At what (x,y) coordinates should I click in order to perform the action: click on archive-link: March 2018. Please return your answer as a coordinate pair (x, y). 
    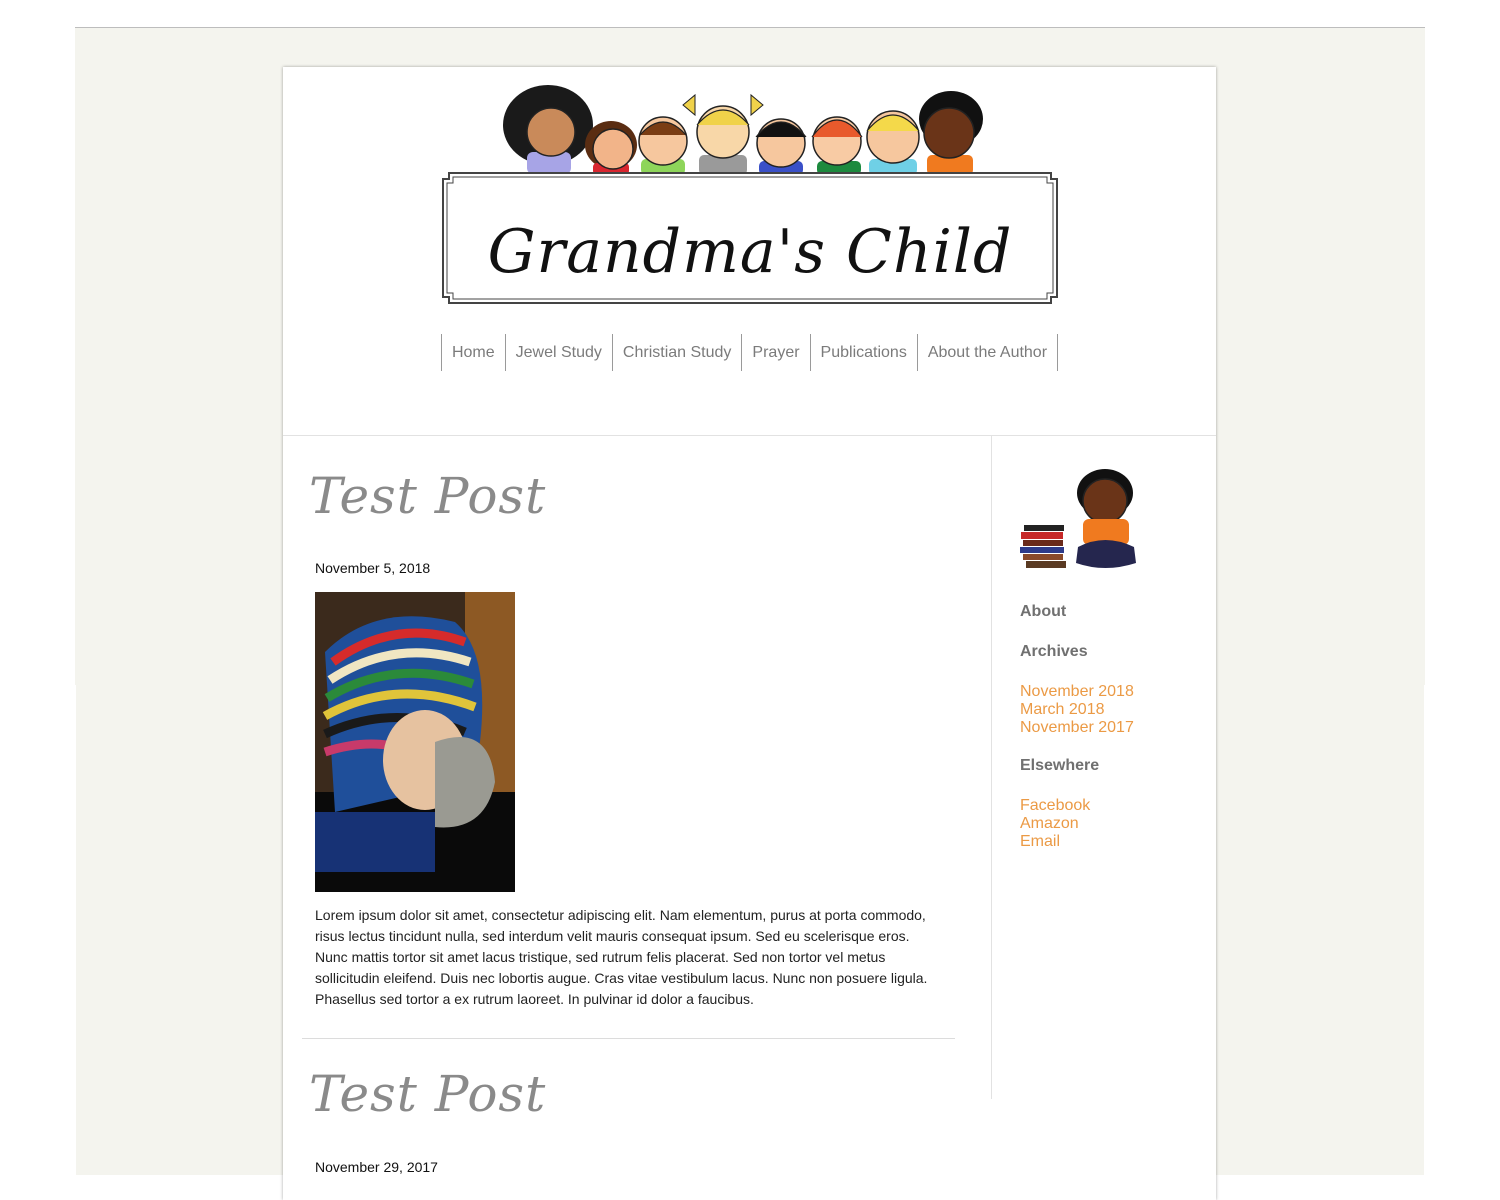
    Looking at the image, I should click on (1077, 710).